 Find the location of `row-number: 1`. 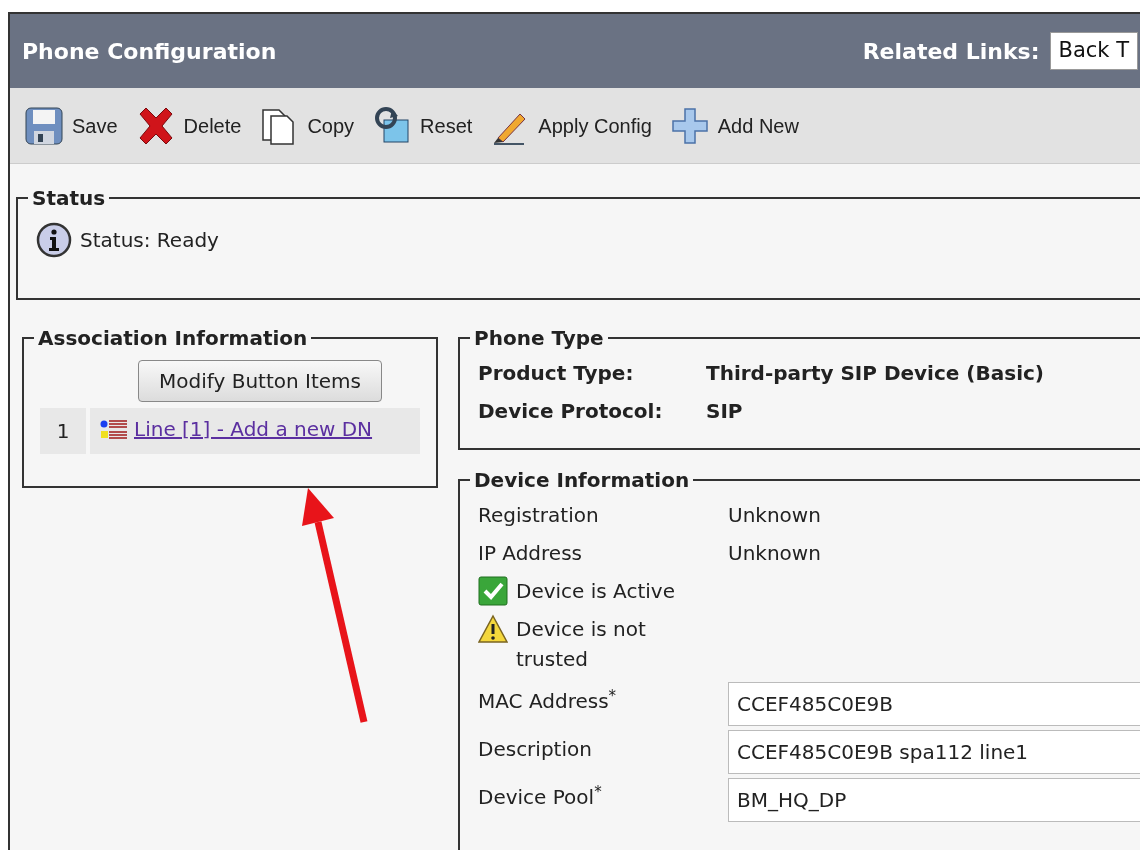

row-number: 1 is located at coordinates (63, 431).